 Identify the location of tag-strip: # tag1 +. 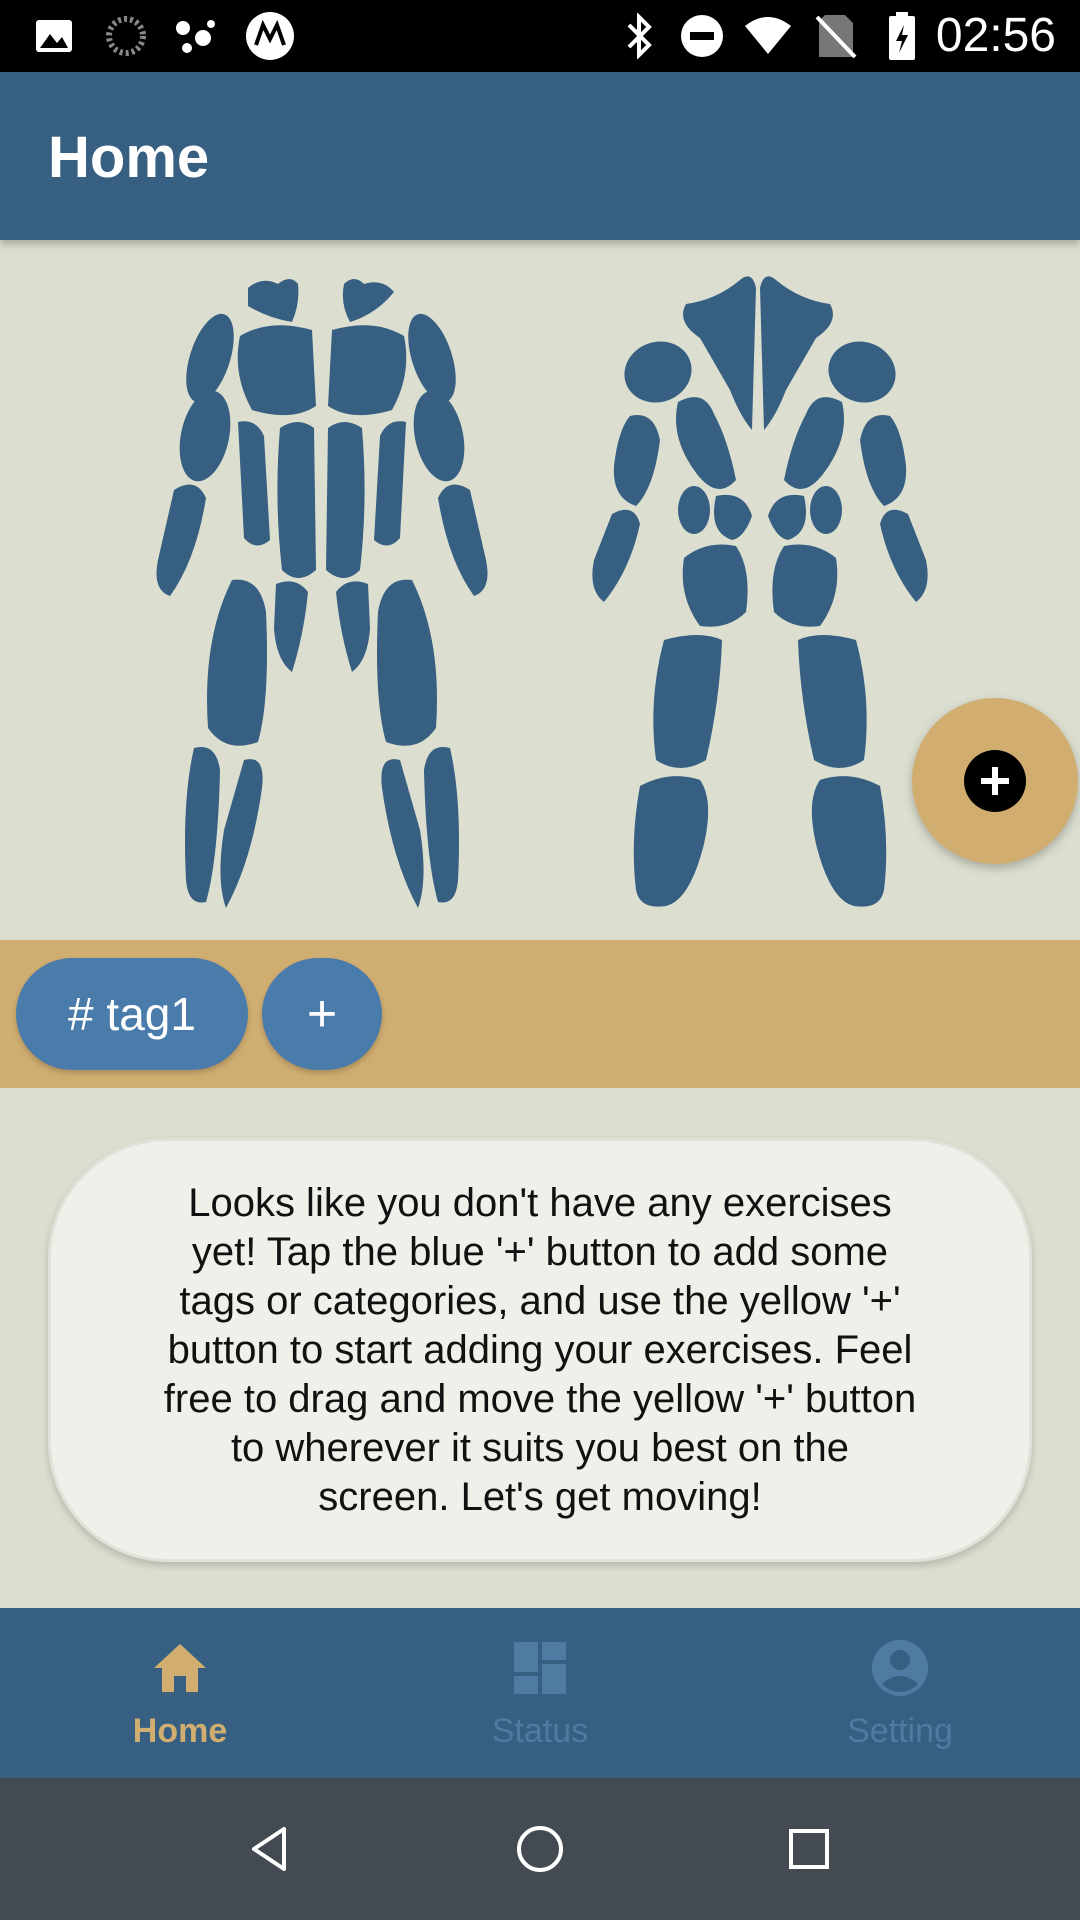
(540, 1014).